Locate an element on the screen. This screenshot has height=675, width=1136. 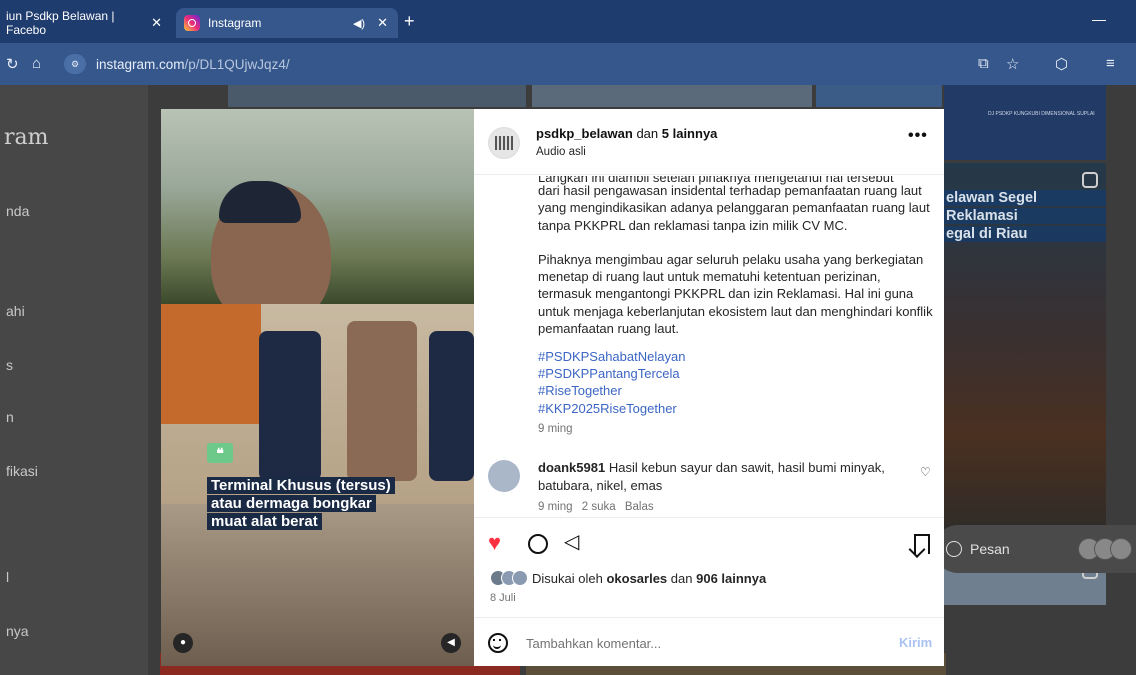
speaker-icon: ◀) is located at coordinates (359, 23).